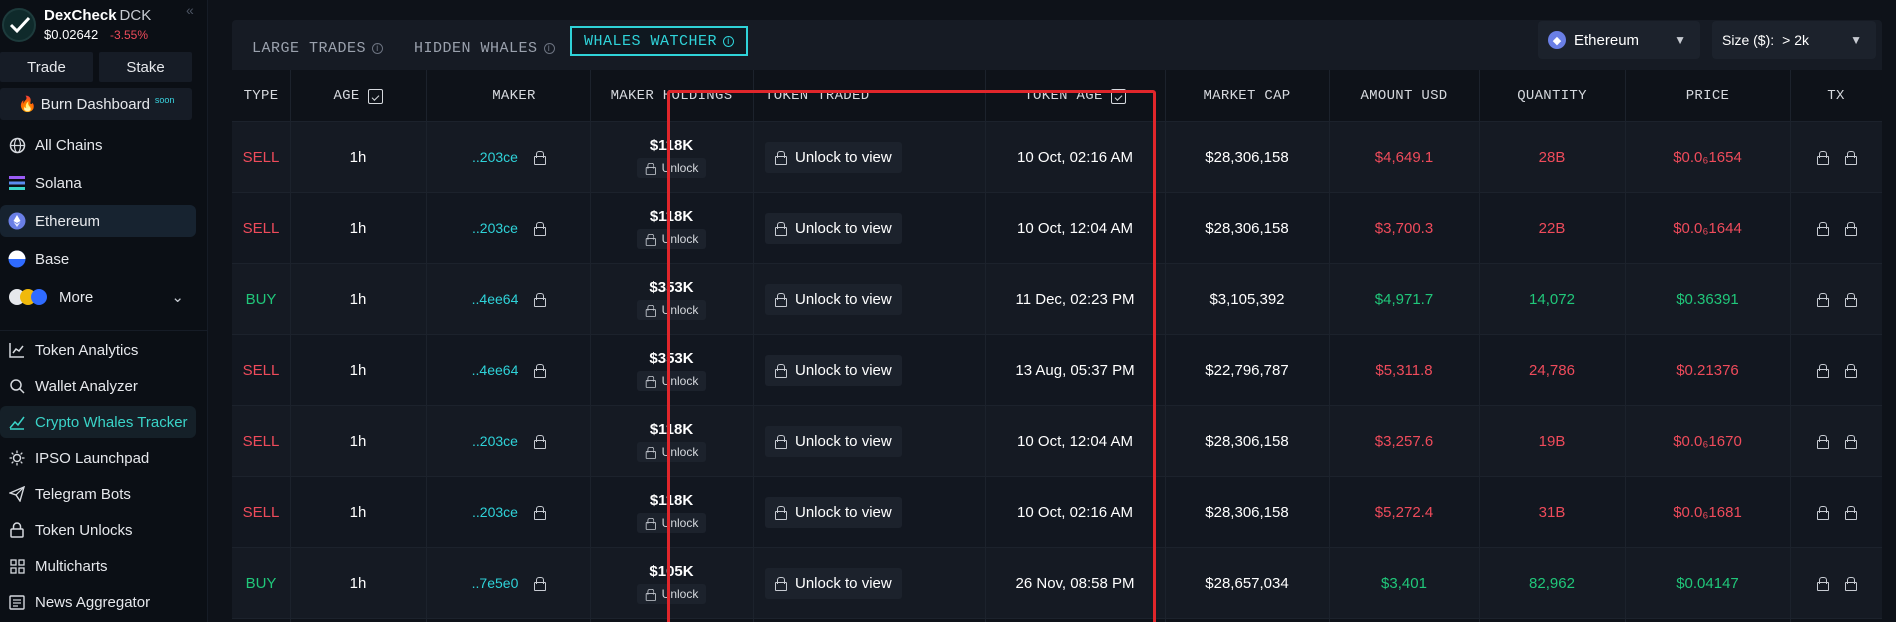 This screenshot has height=622, width=1896. I want to click on maker-holdings-value: $118K, so click(671, 500).